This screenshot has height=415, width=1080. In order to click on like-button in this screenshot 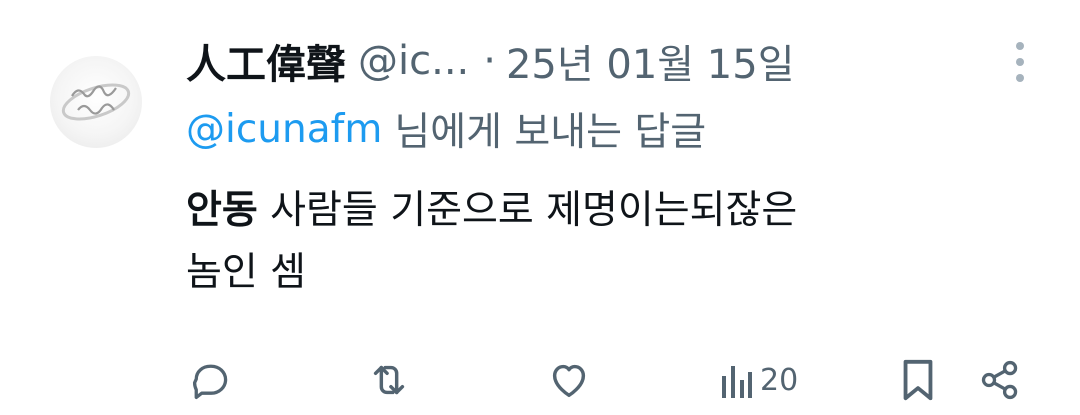, I will do `click(569, 380)`.